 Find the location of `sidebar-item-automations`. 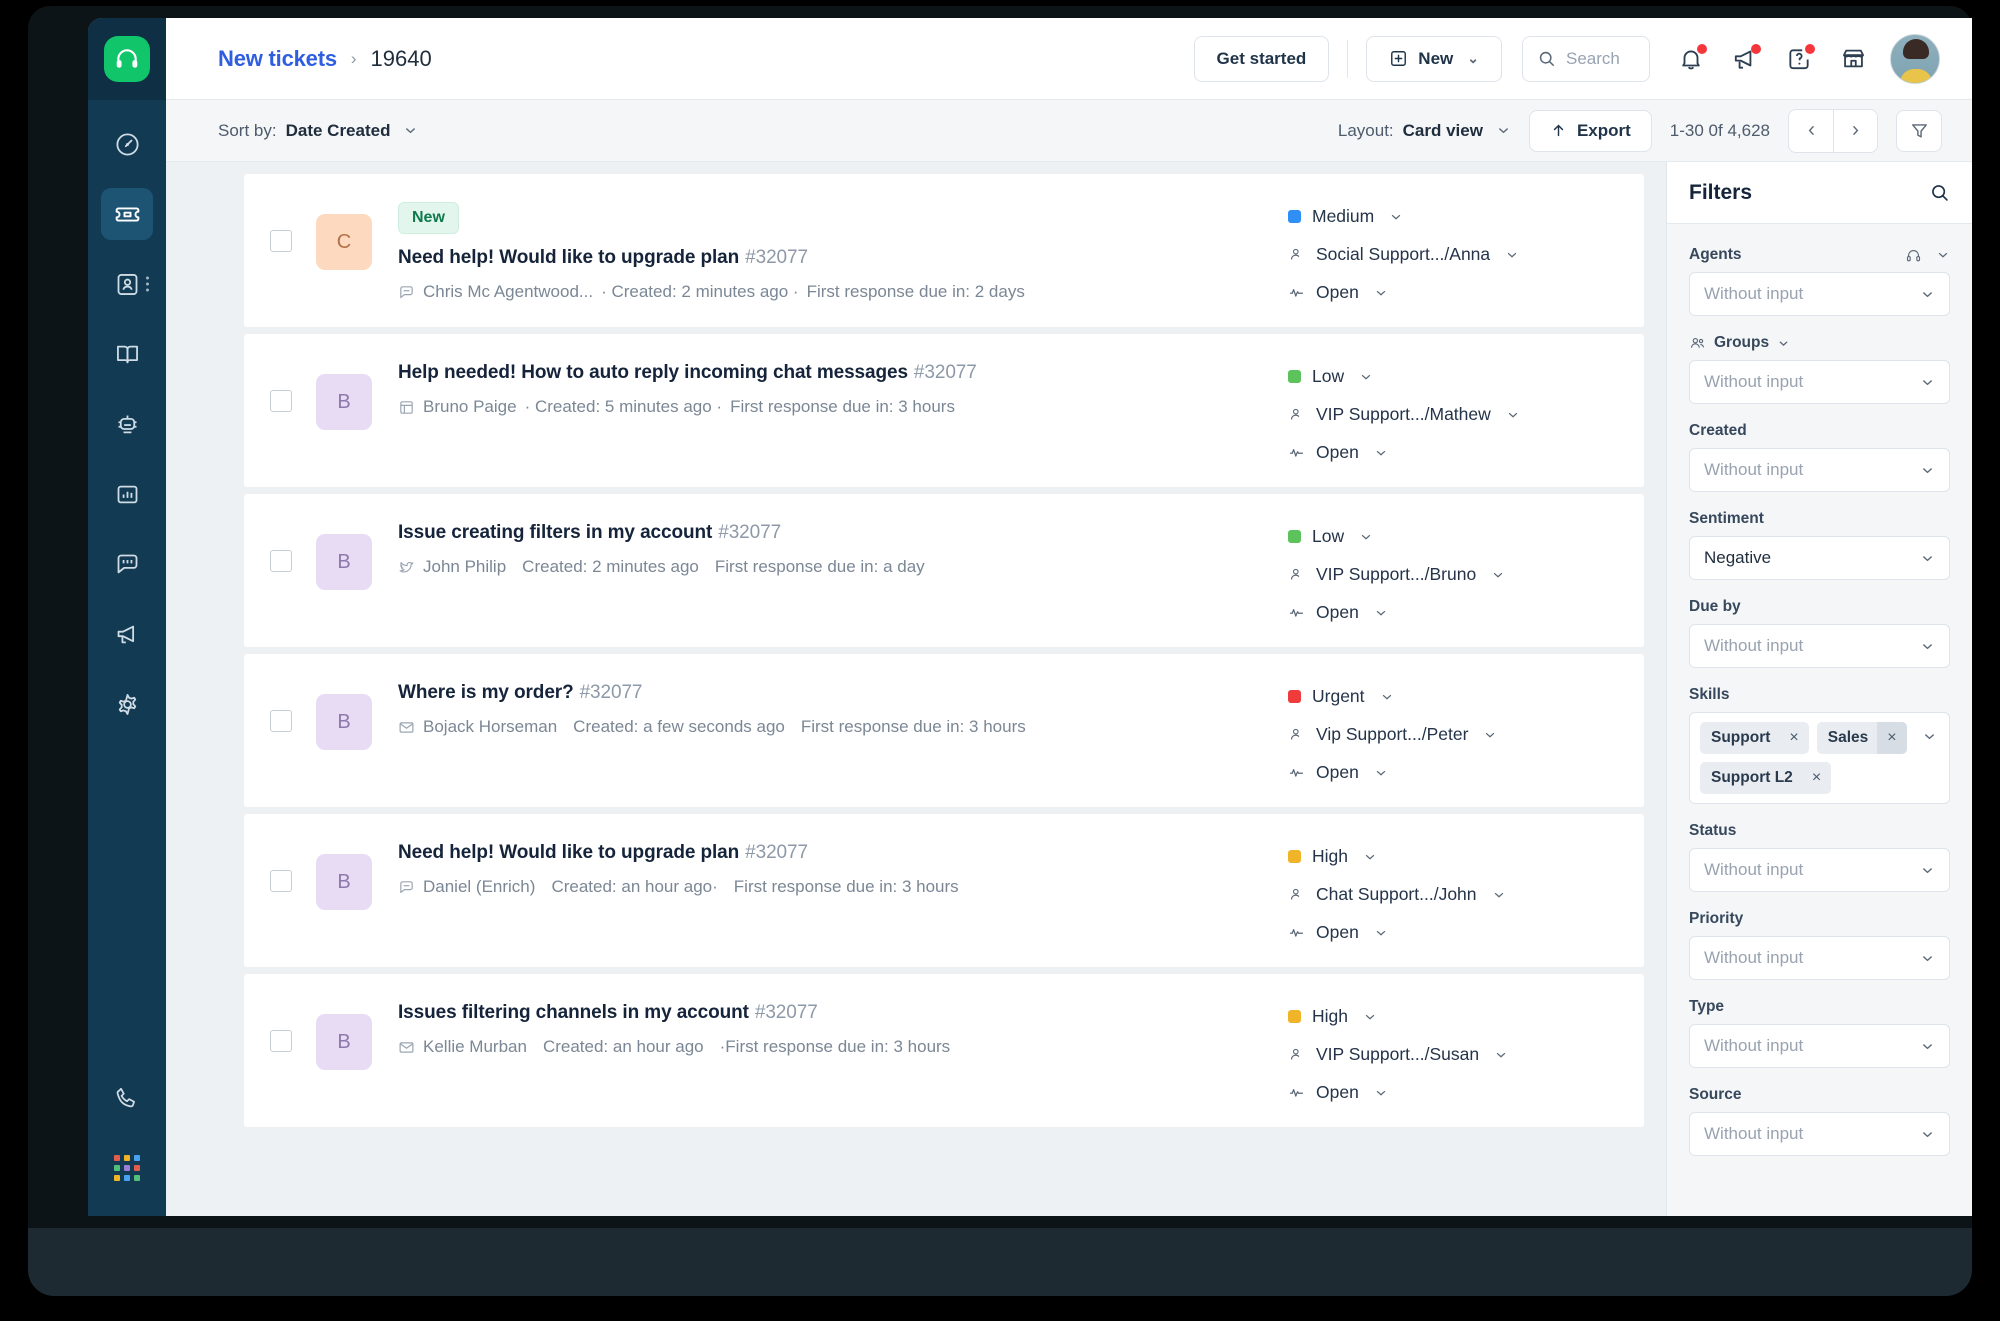

sidebar-item-automations is located at coordinates (127, 424).